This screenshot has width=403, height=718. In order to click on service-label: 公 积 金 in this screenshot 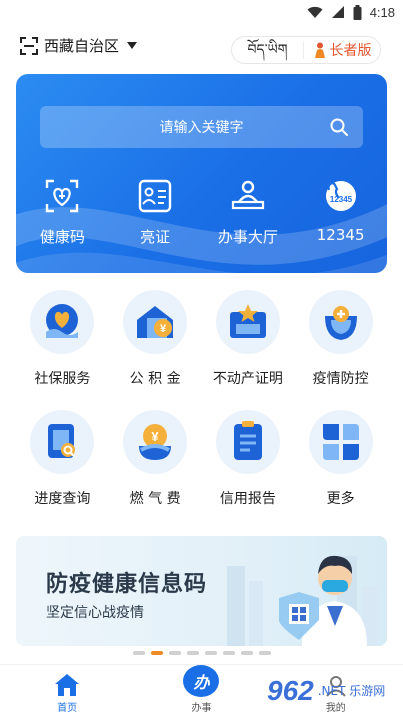, I will do `click(155, 379)`.